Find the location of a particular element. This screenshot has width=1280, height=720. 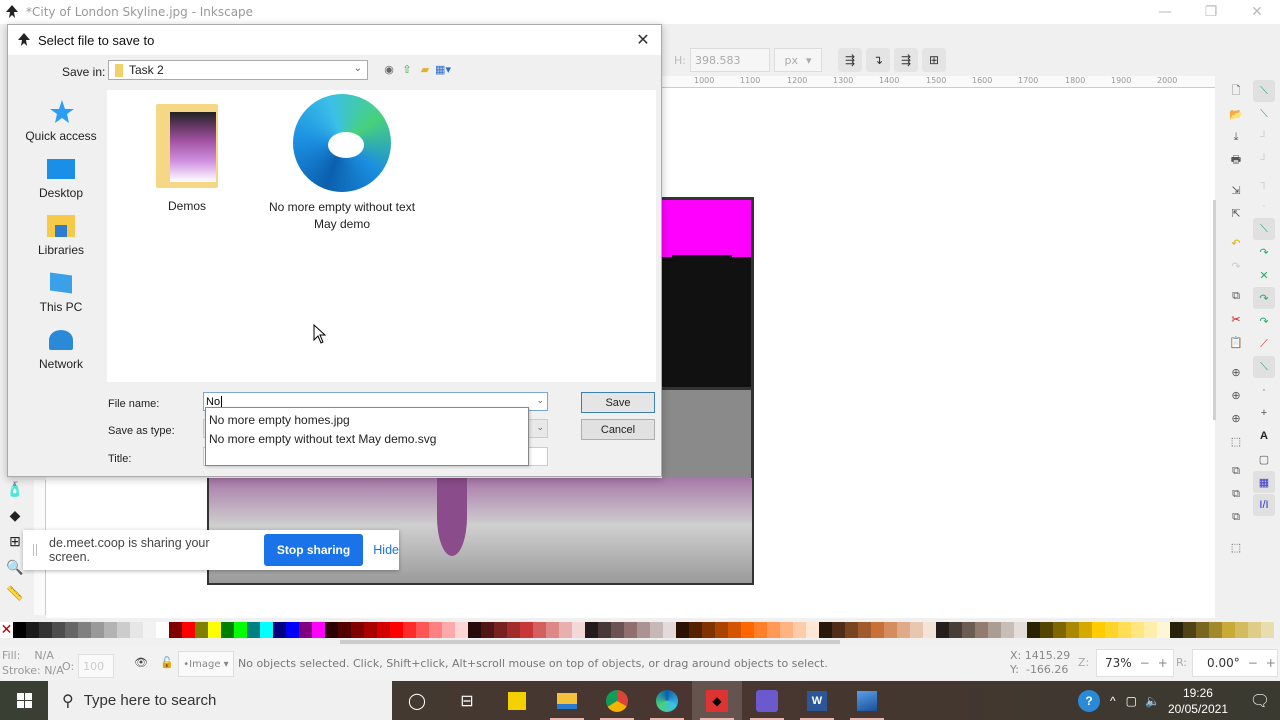

view-menu-icon: ▦▾ is located at coordinates (443, 69).